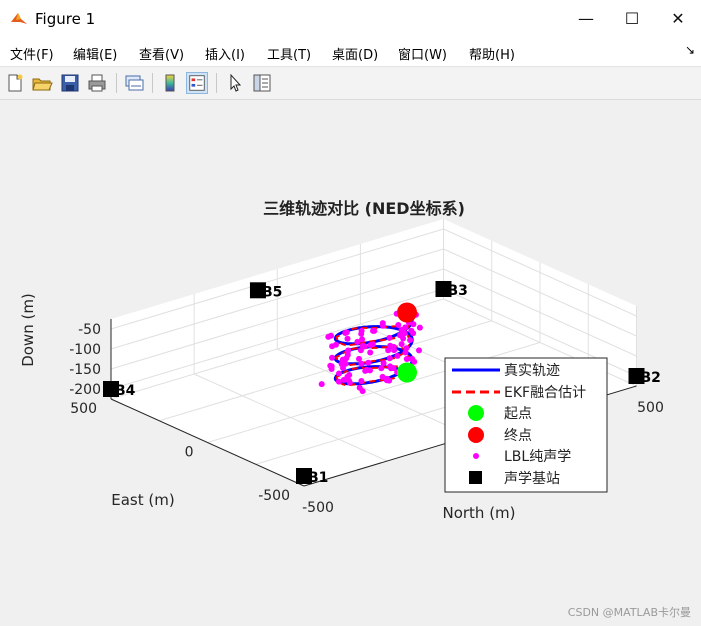 Image resolution: width=701 pixels, height=626 pixels. I want to click on legend-station-swatch, so click(475, 477).